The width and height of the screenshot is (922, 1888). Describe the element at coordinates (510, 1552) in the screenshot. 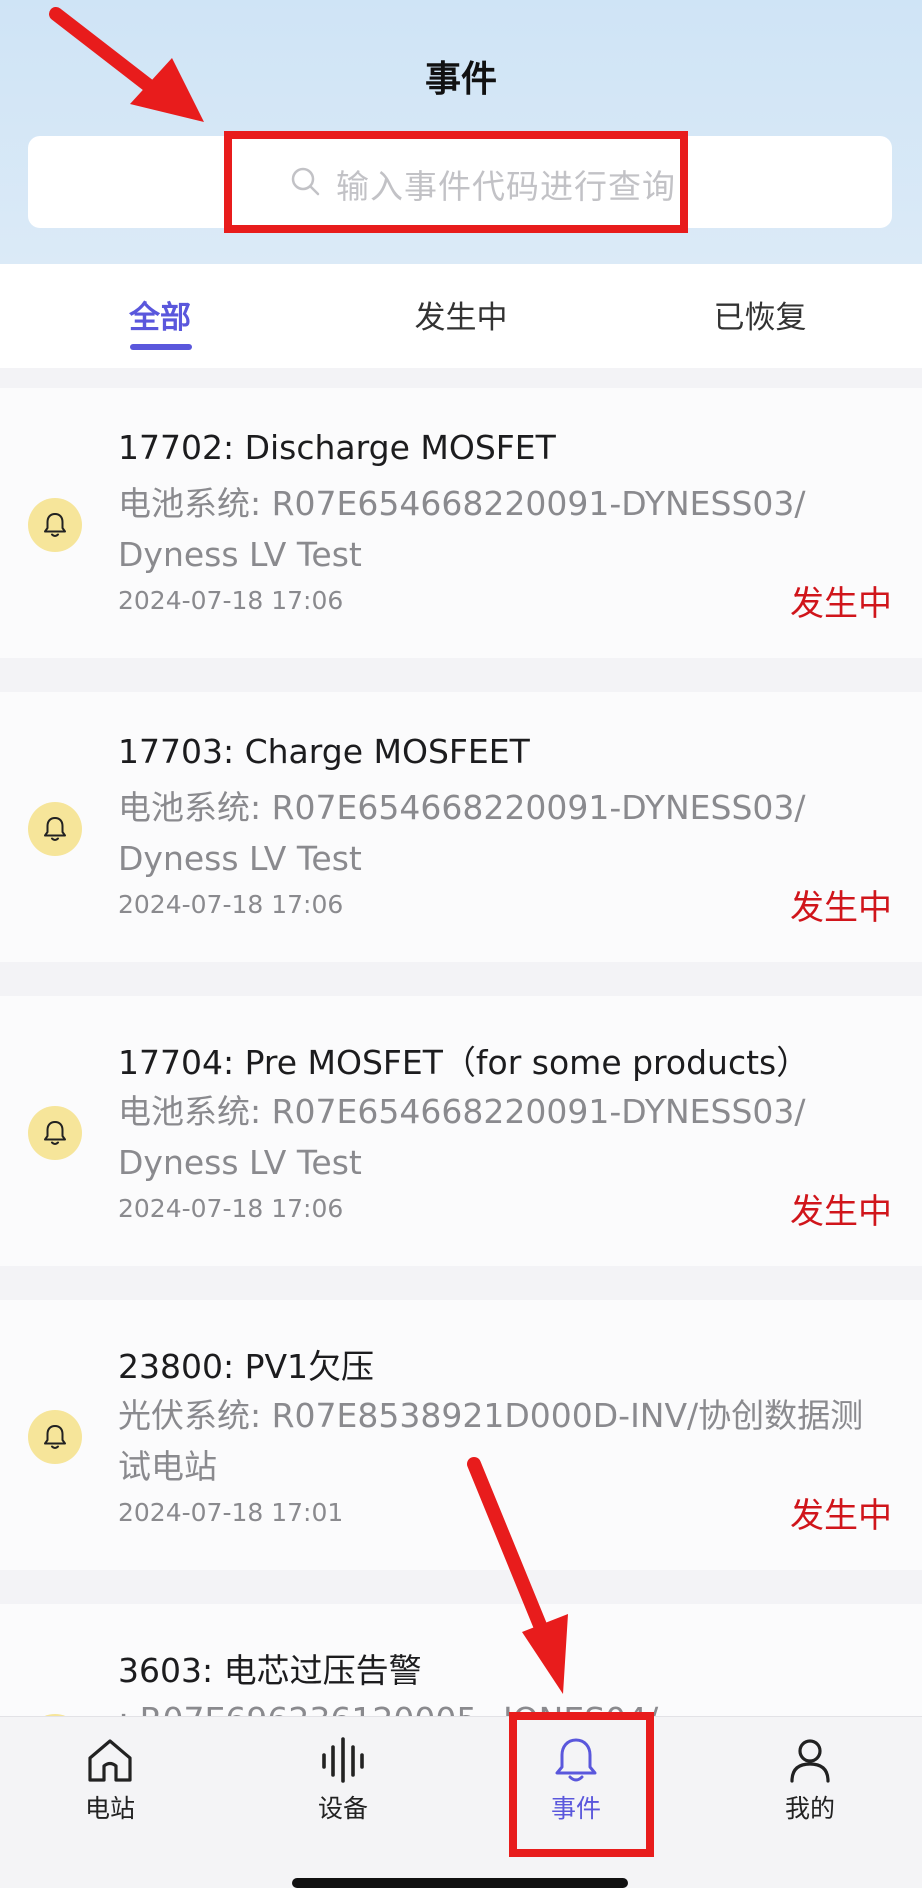

I see `arrow-to-events-tab` at that location.